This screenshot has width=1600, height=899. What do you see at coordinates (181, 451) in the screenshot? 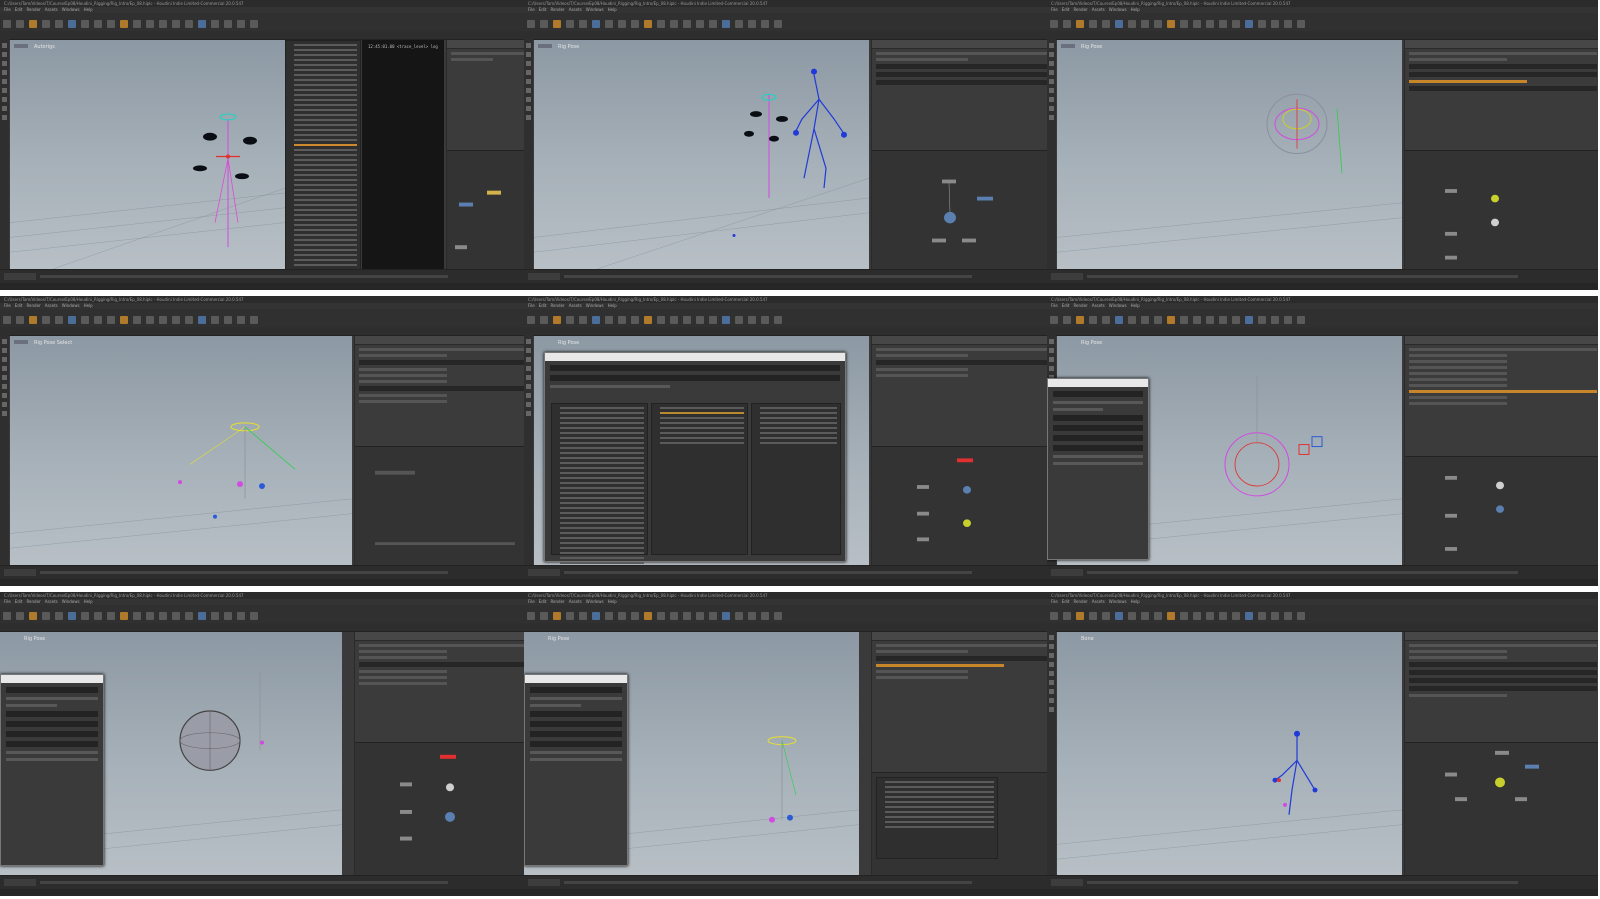
I see `scene-viewport: Rig Pose Select` at bounding box center [181, 451].